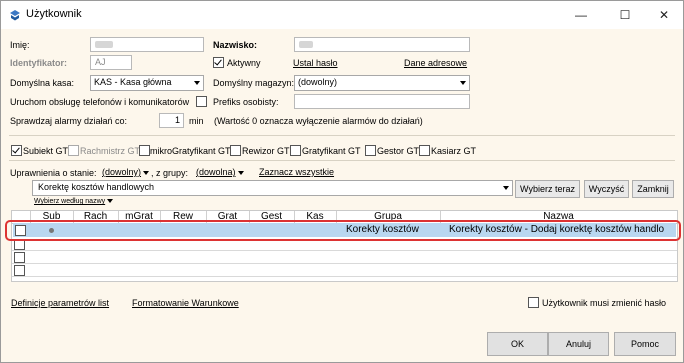 The image size is (684, 363). I want to click on permission-search-combo: Korektę kosztów handlowych, so click(272, 188).